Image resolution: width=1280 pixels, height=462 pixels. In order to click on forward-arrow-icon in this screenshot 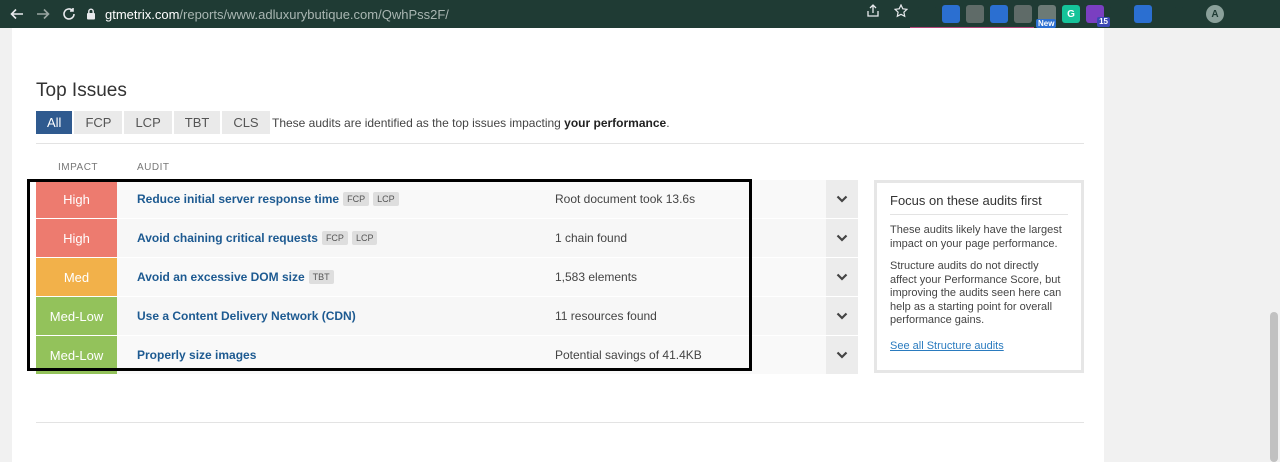, I will do `click(43, 14)`.